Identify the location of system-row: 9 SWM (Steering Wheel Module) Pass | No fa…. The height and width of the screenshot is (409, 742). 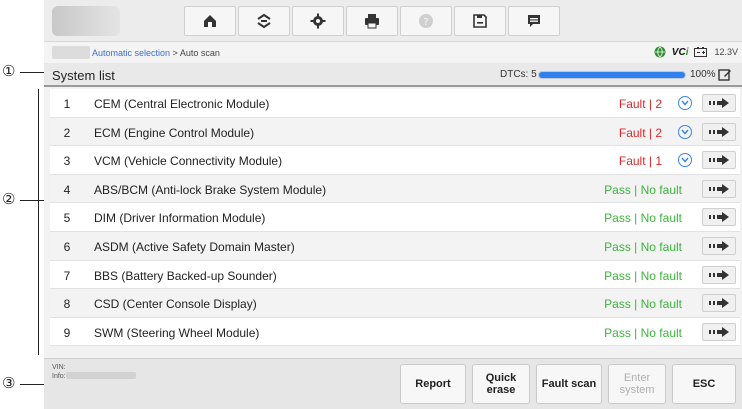
(395, 332).